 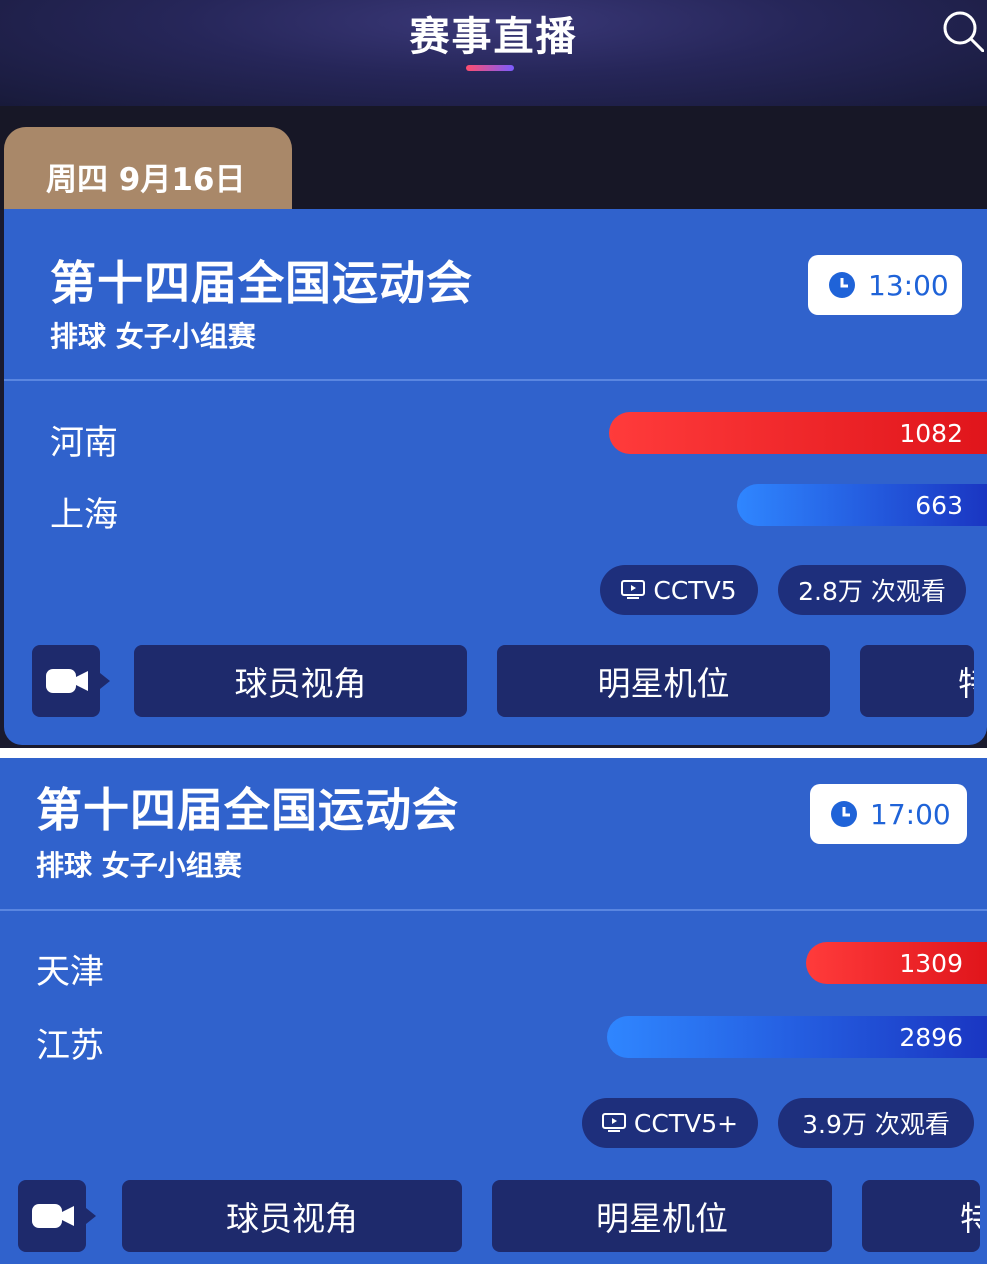 What do you see at coordinates (931, 433) in the screenshot?
I see `vote-count: 1082` at bounding box center [931, 433].